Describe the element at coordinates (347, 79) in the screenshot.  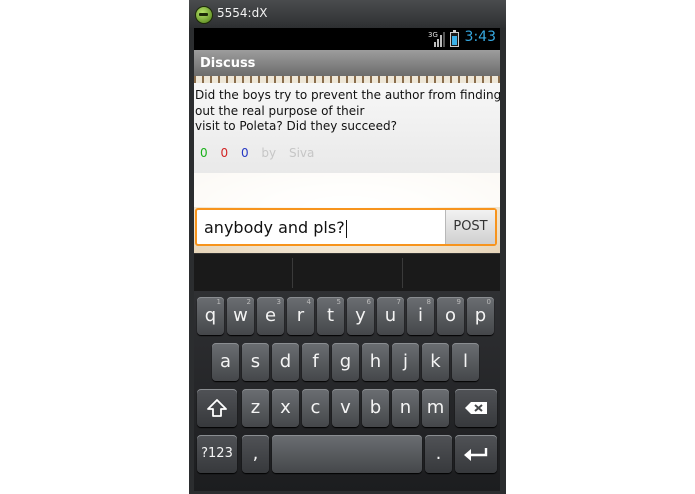
I see `notebook-spiral` at that location.